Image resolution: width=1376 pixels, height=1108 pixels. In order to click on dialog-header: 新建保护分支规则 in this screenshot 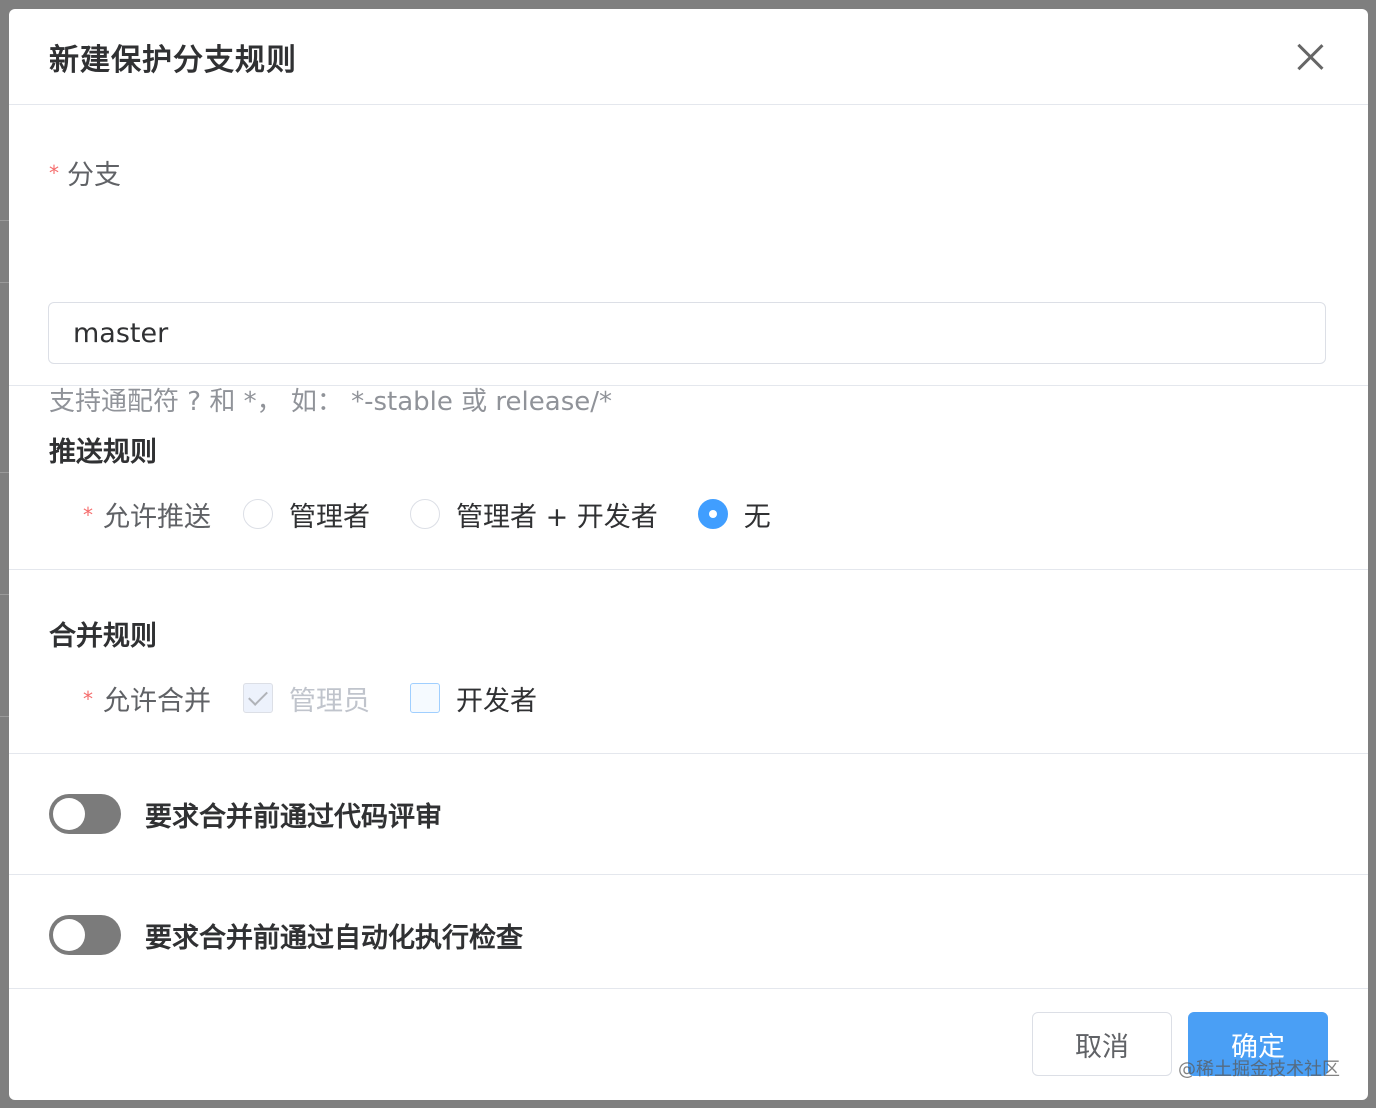, I will do `click(688, 57)`.